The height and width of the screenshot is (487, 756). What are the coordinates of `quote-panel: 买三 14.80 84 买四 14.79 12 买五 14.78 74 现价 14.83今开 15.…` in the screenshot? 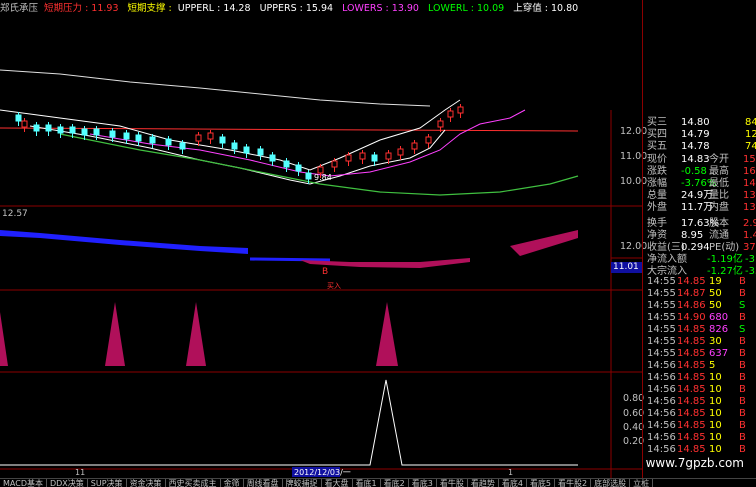 It's located at (699, 239).